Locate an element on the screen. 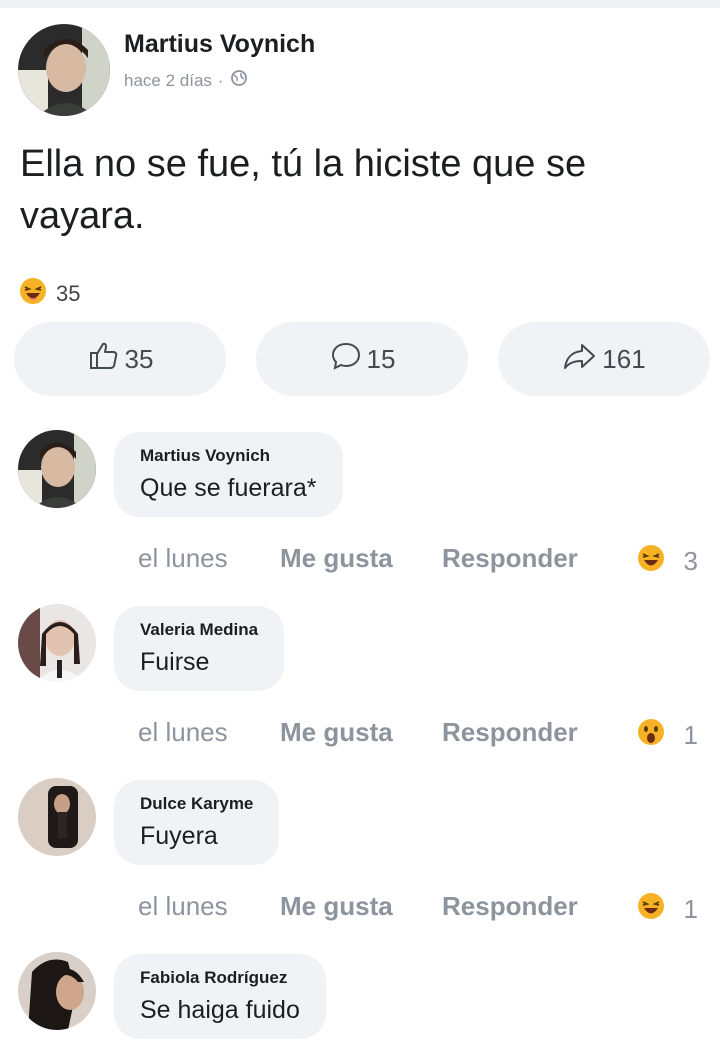 The width and height of the screenshot is (720, 1050). post-author-name: Martius Voynich is located at coordinates (219, 44).